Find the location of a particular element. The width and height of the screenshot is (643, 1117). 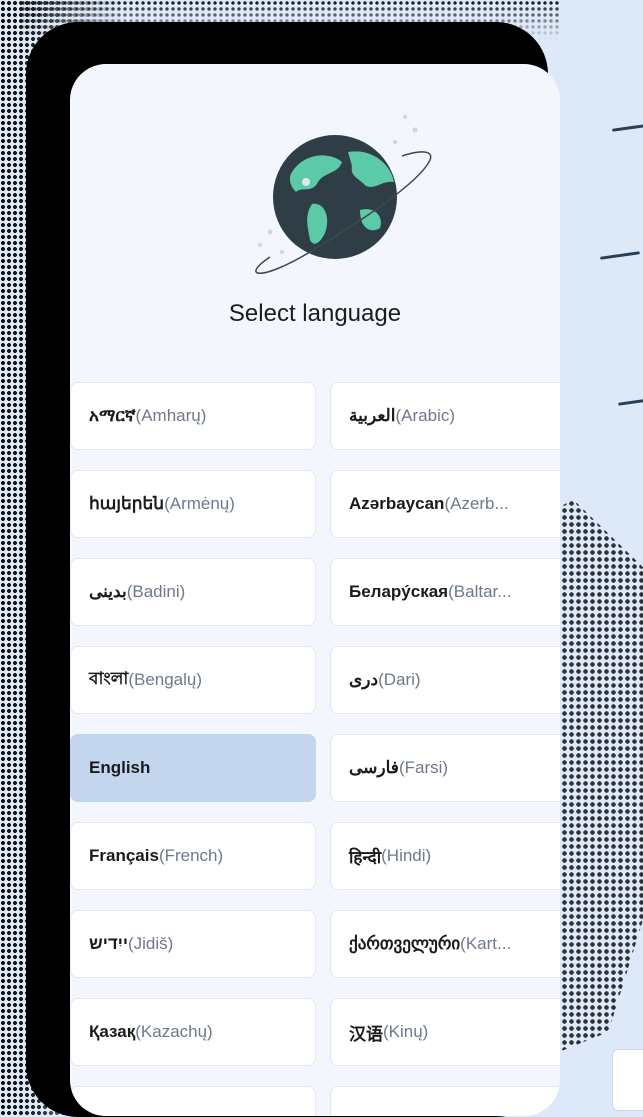

language-translated-name: (Kinų) is located at coordinates (406, 1031).